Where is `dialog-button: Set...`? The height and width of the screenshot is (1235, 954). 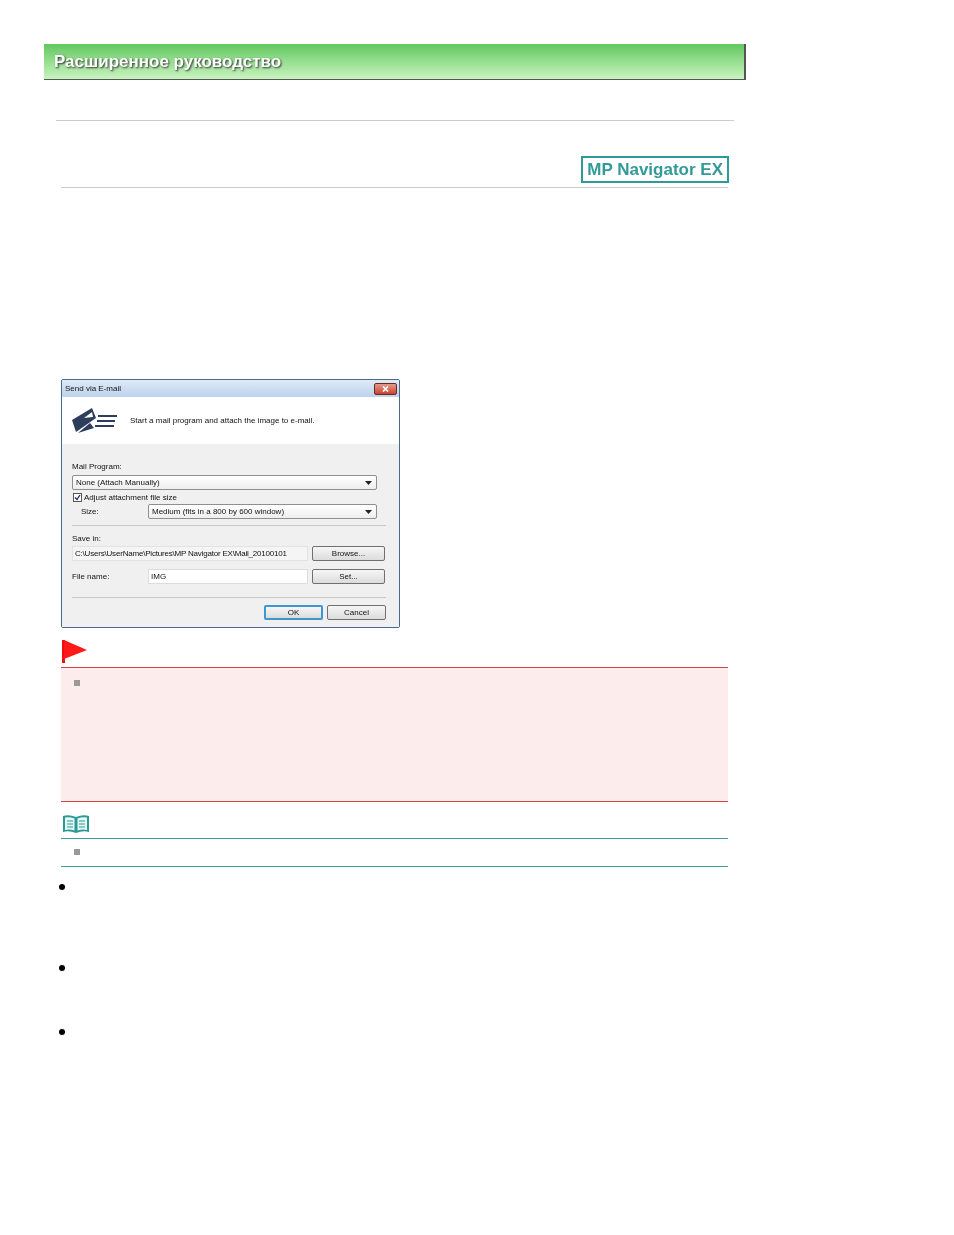
dialog-button: Set... is located at coordinates (348, 576).